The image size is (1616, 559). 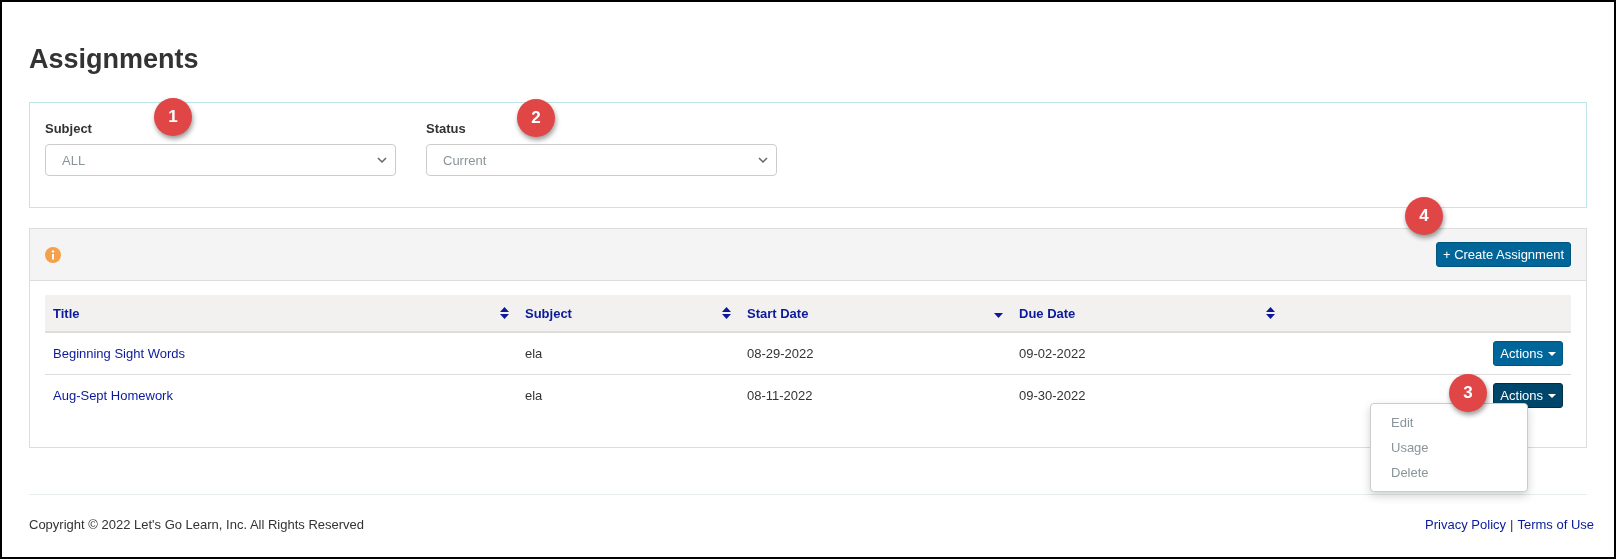 What do you see at coordinates (780, 353) in the screenshot?
I see `table-cell: 08-29-2022` at bounding box center [780, 353].